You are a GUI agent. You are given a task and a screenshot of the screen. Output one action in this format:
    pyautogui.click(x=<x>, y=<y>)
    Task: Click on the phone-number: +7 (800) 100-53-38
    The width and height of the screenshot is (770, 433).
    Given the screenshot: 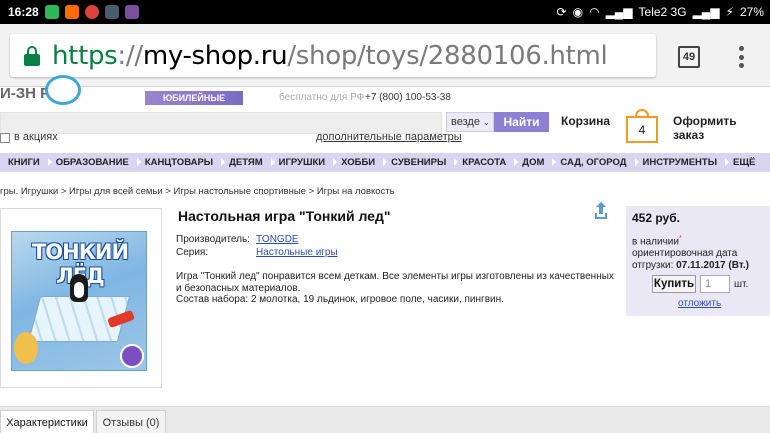 What is the action you would take?
    pyautogui.click(x=408, y=97)
    